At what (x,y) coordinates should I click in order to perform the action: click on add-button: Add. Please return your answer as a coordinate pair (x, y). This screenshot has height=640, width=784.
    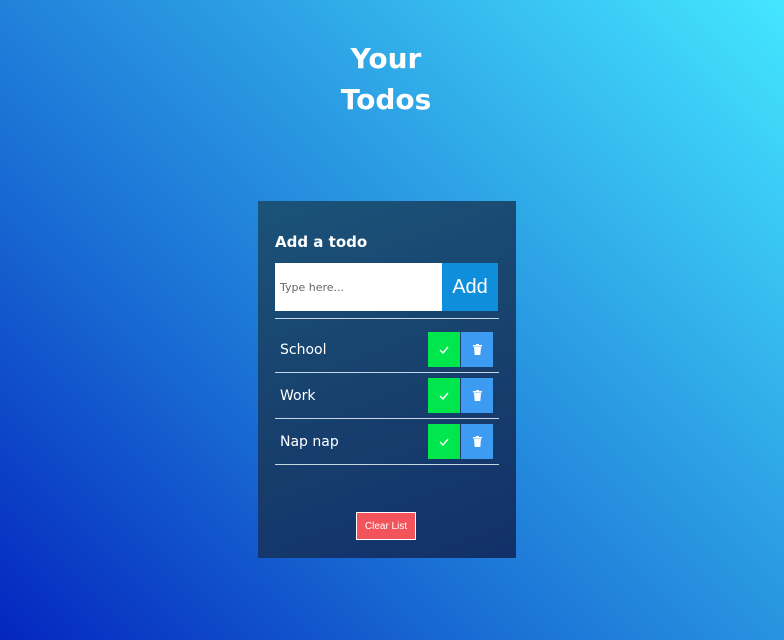
    Looking at the image, I should click on (470, 287).